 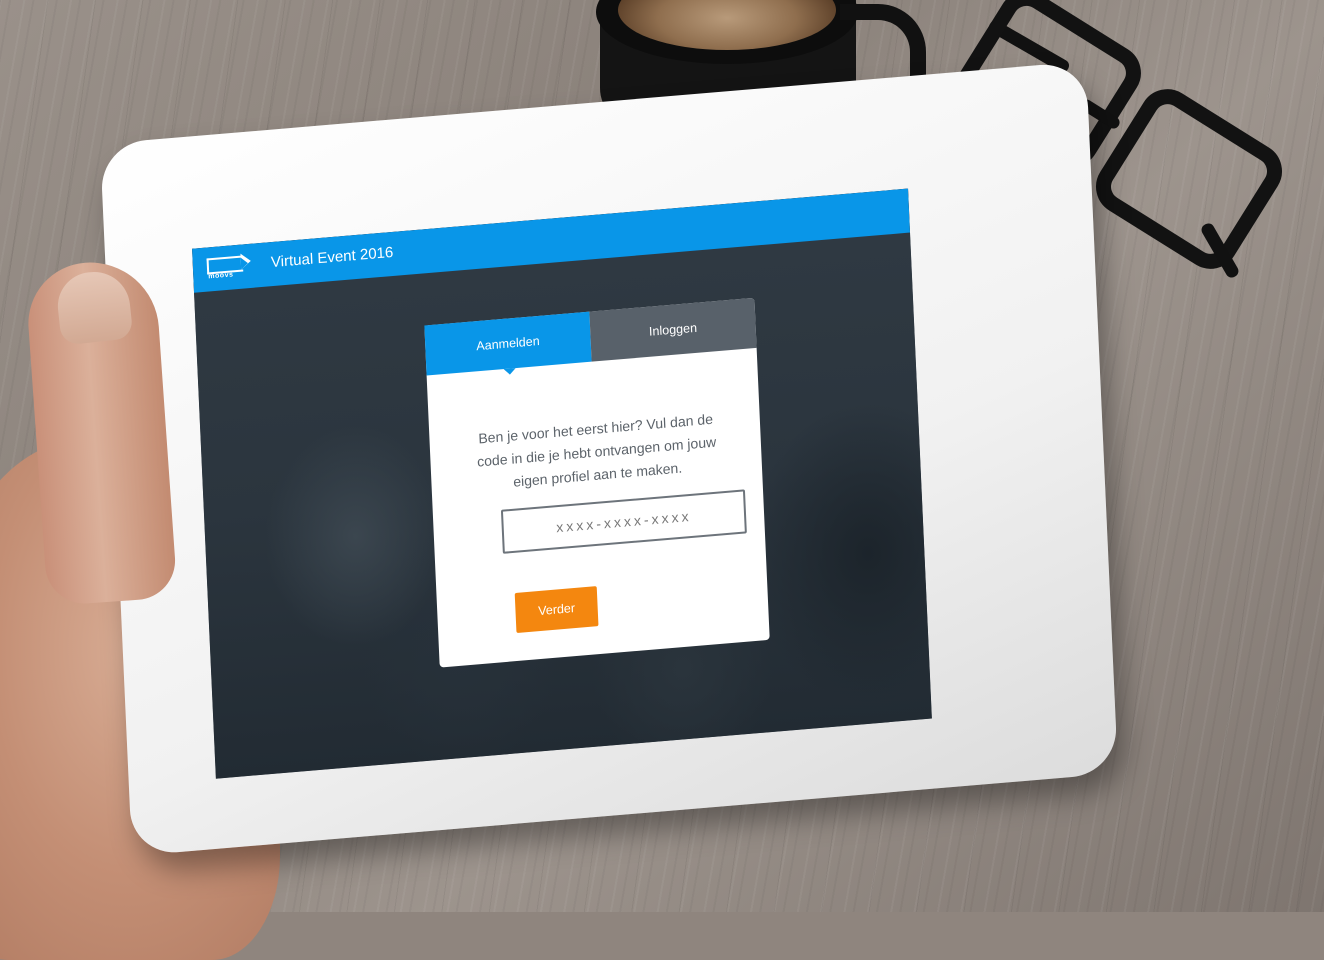 What do you see at coordinates (231, 268) in the screenshot?
I see `moovs-logo-icon: moovs` at bounding box center [231, 268].